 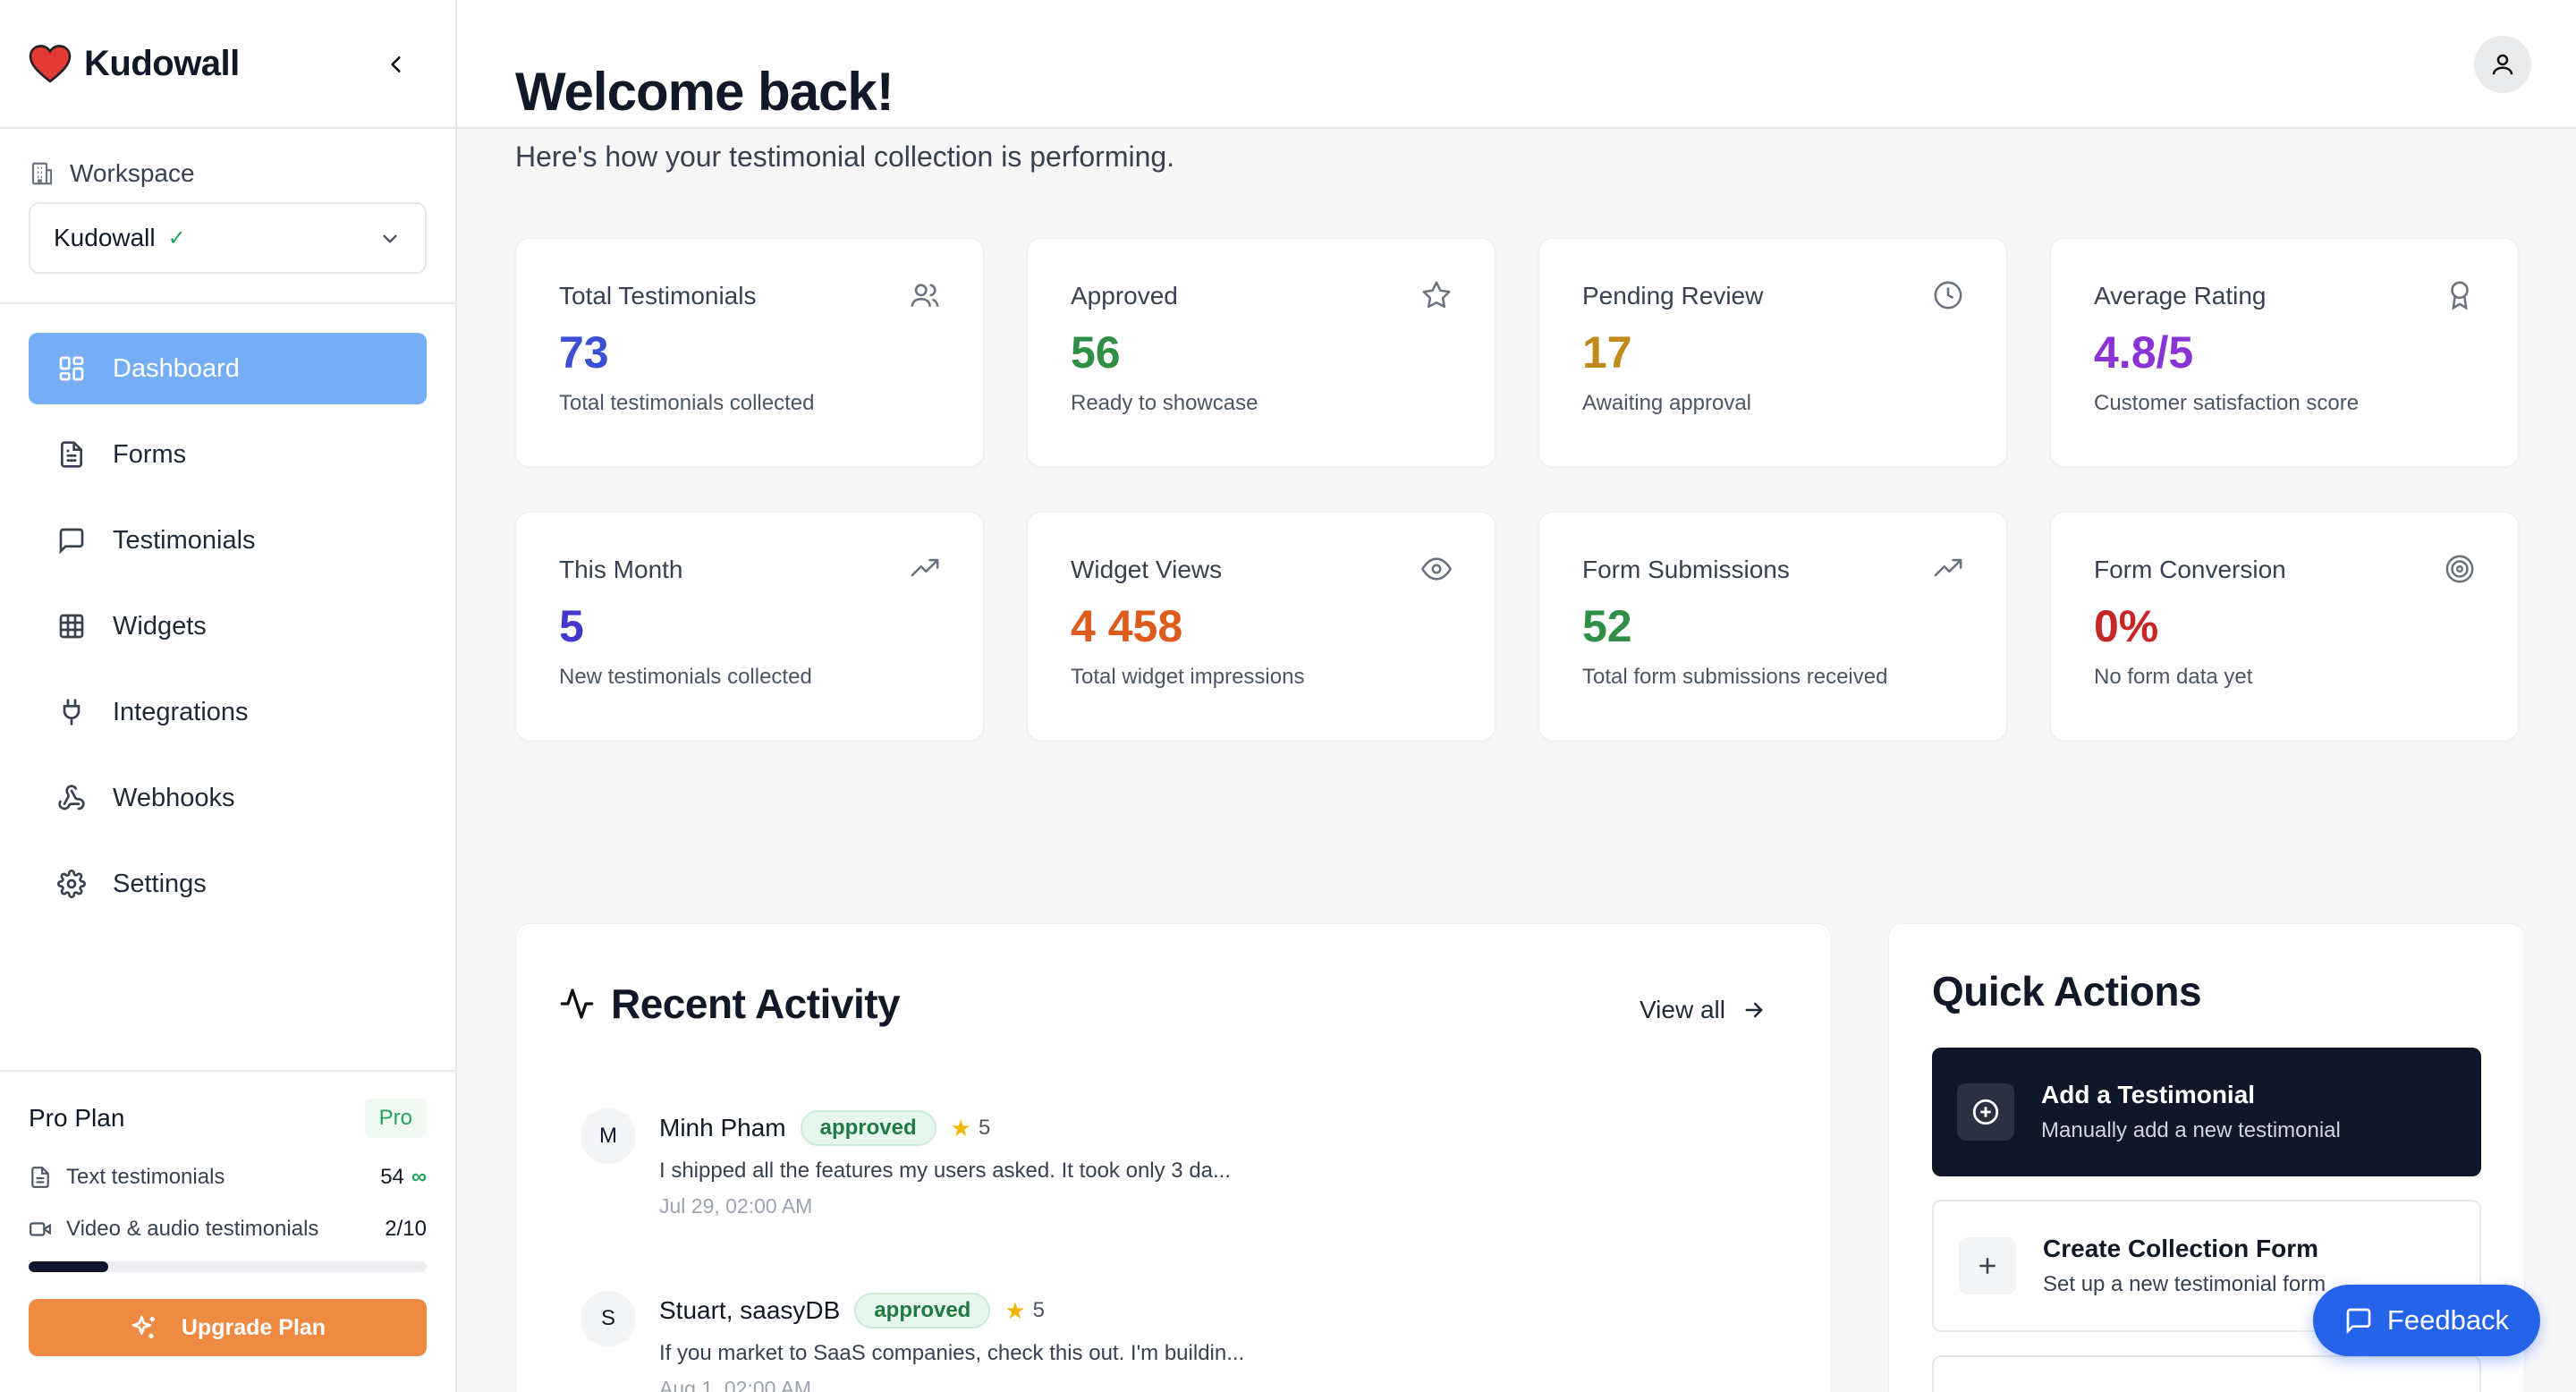 I want to click on file-text-icon, so click(x=40, y=1177).